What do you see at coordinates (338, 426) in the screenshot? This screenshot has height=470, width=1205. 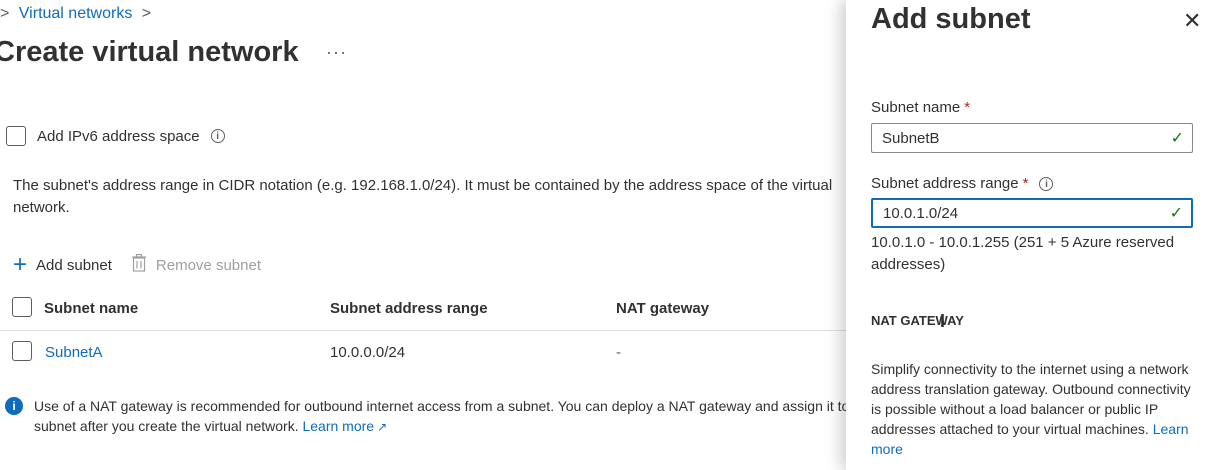 I see `learn-more-link: Learn more` at bounding box center [338, 426].